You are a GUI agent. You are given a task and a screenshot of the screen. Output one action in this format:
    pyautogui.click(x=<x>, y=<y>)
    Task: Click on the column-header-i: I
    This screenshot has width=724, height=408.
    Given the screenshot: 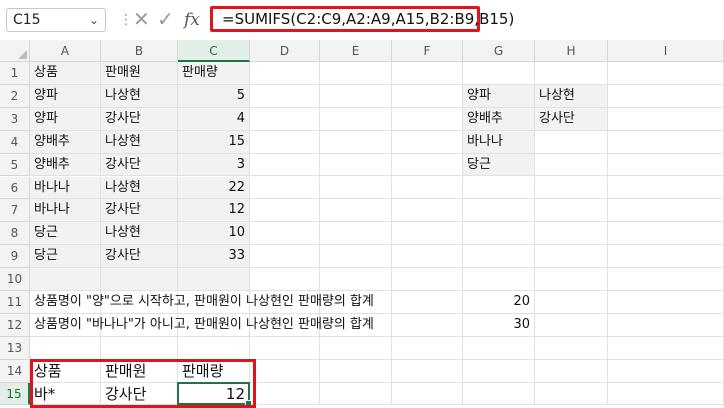 What is the action you would take?
    pyautogui.click(x=666, y=51)
    